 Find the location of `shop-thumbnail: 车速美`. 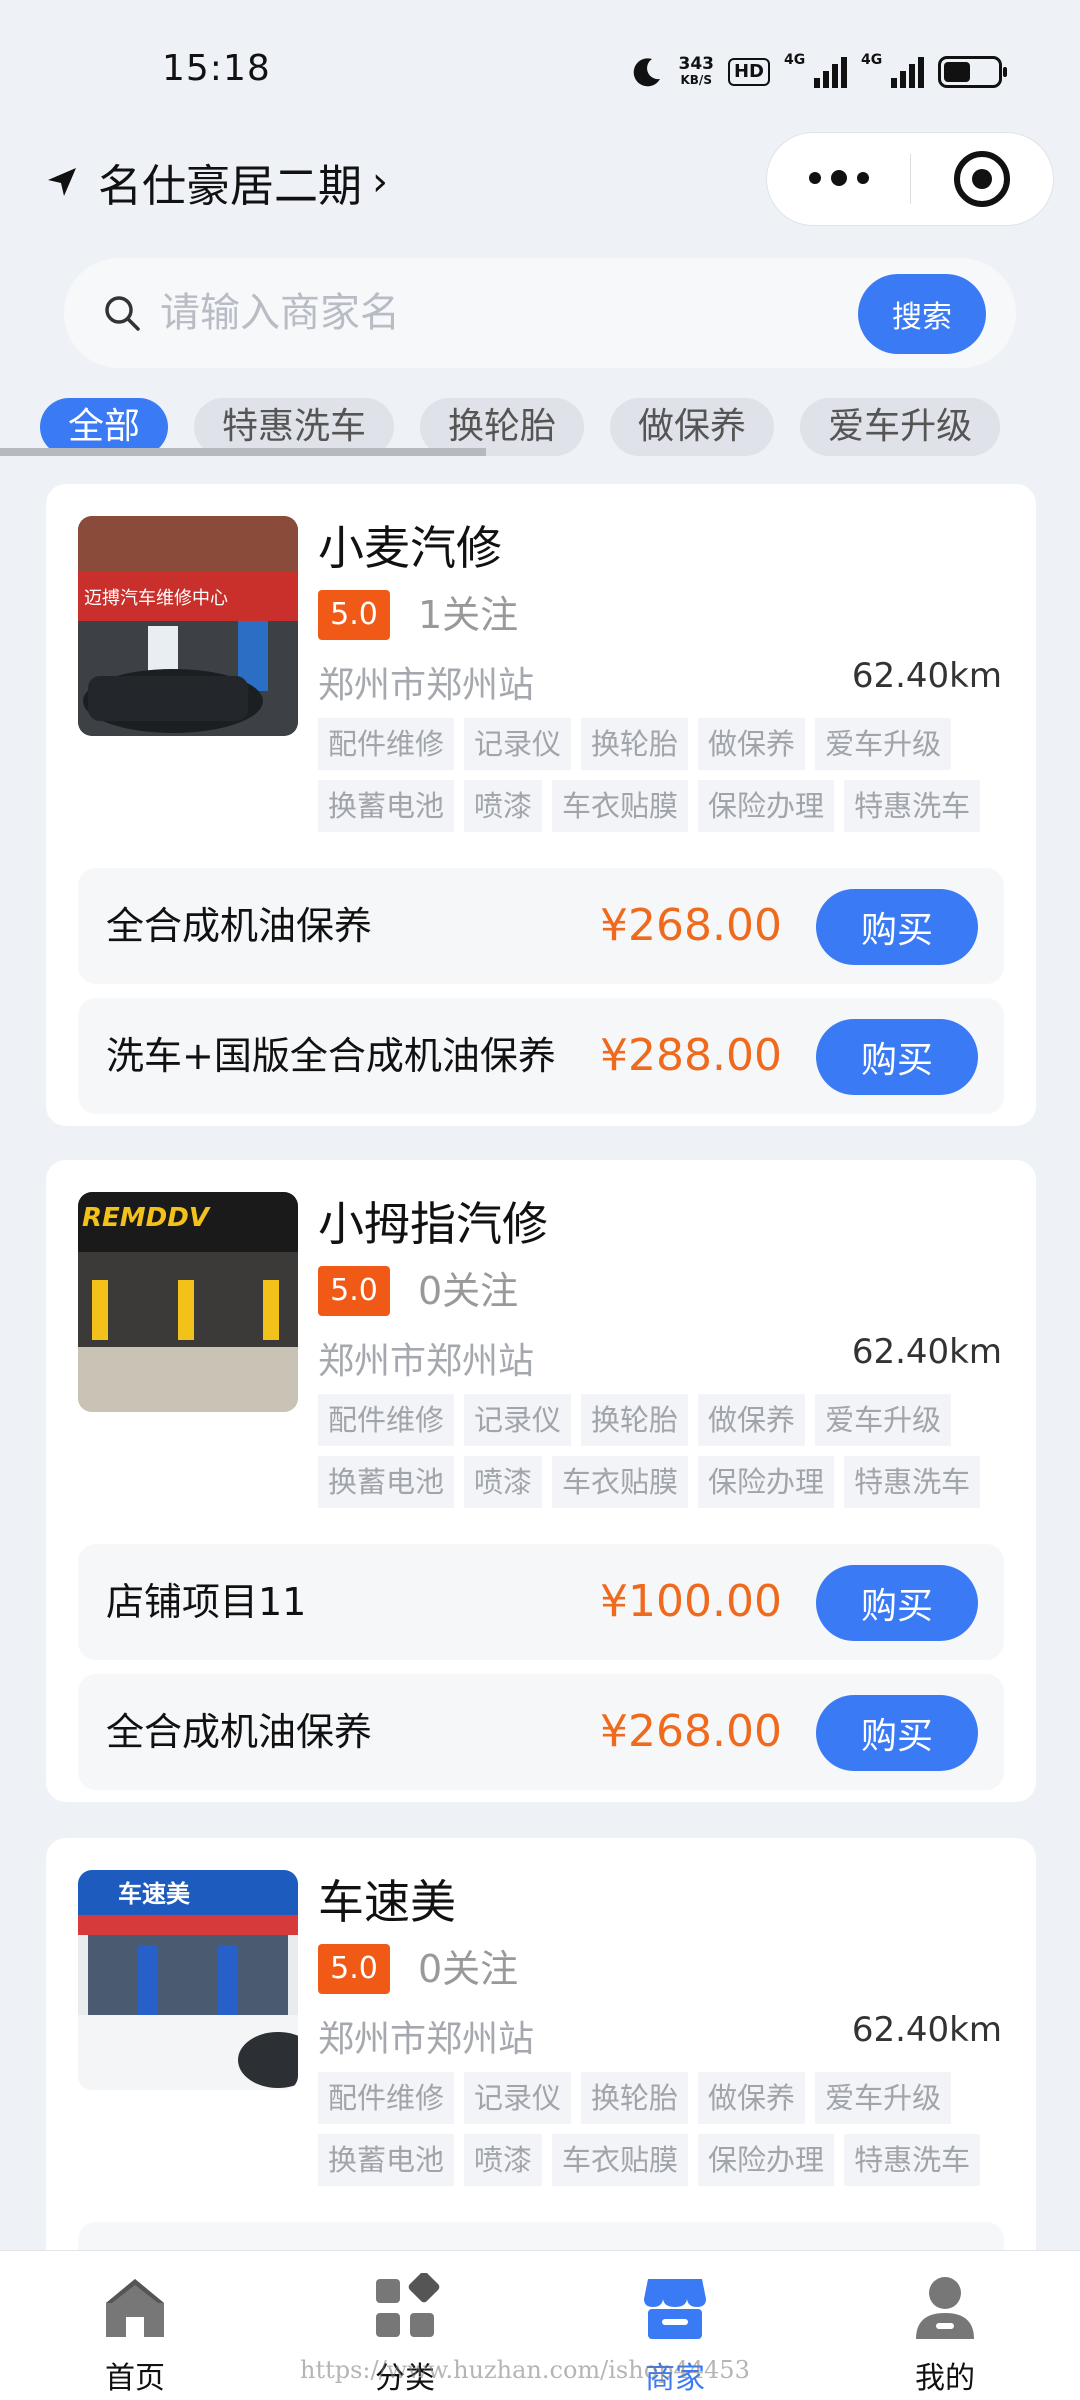

shop-thumbnail: 车速美 is located at coordinates (188, 1980).